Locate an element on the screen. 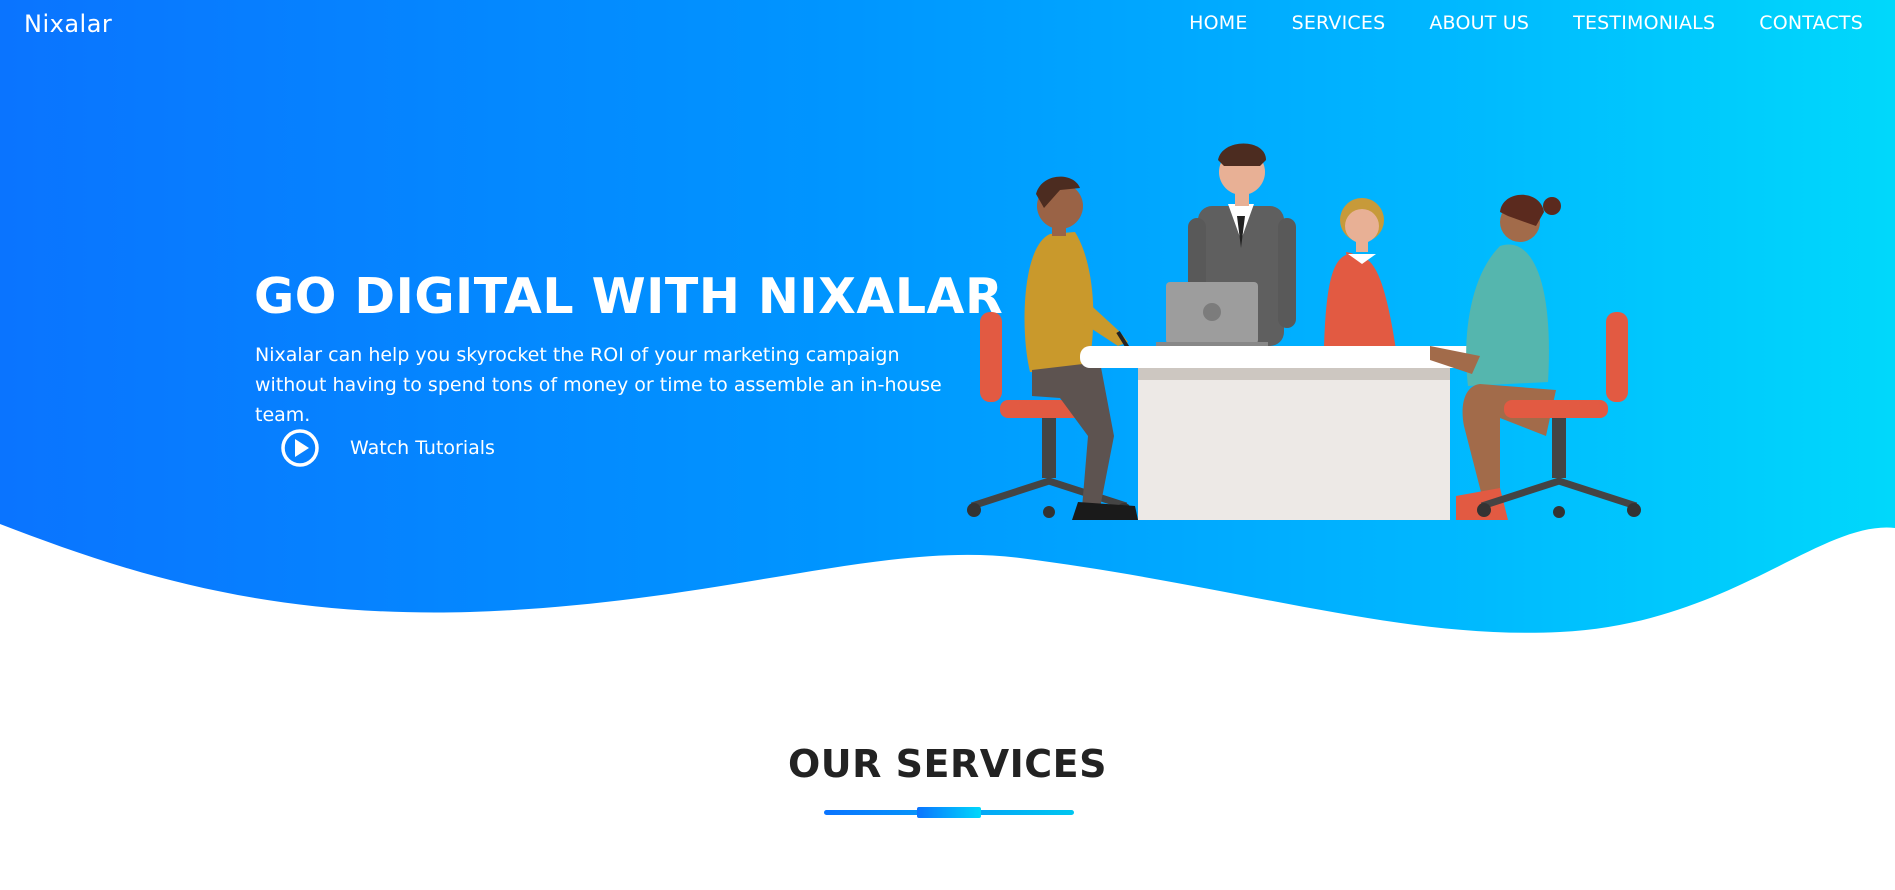 The image size is (1895, 890). watch-tutorials-button: Watch Tutorials is located at coordinates (387, 448).